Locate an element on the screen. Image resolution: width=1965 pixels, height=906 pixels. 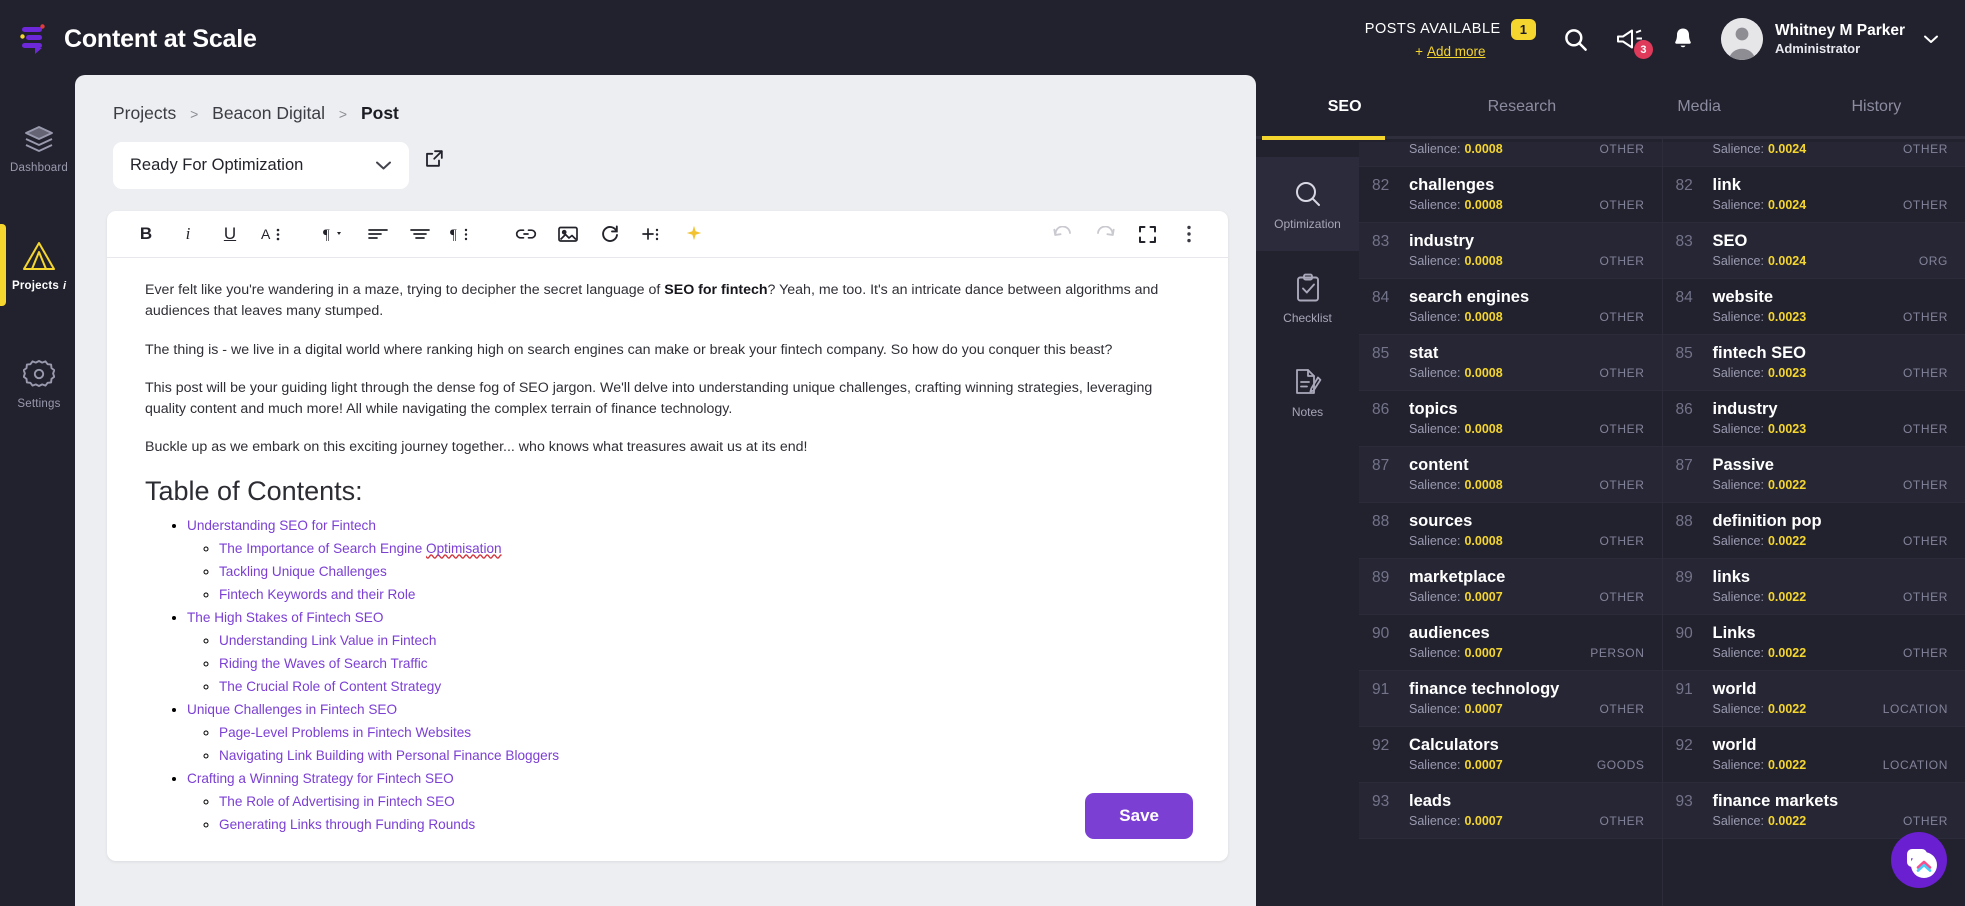
search-button is located at coordinates (1575, 39).